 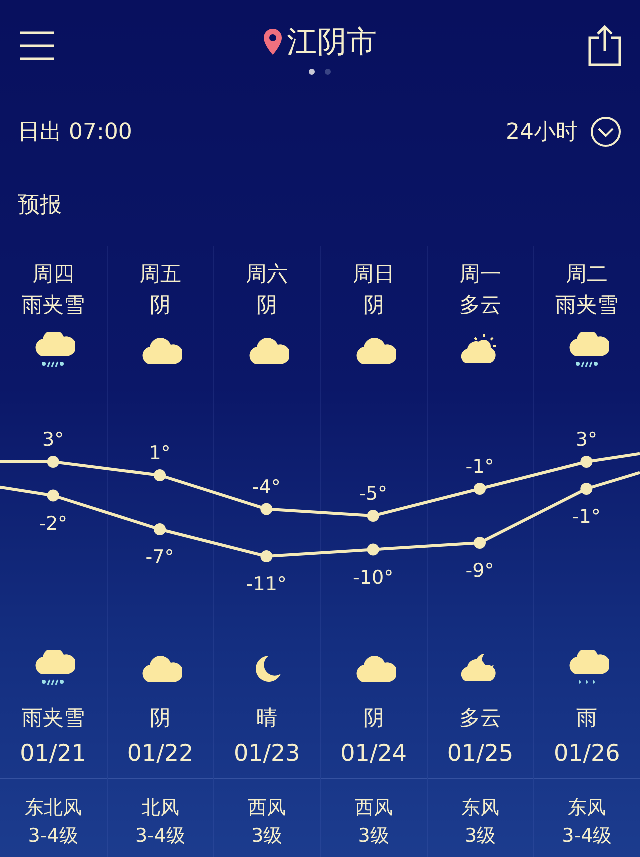 I want to click on night-condition: 多云, so click(x=480, y=718).